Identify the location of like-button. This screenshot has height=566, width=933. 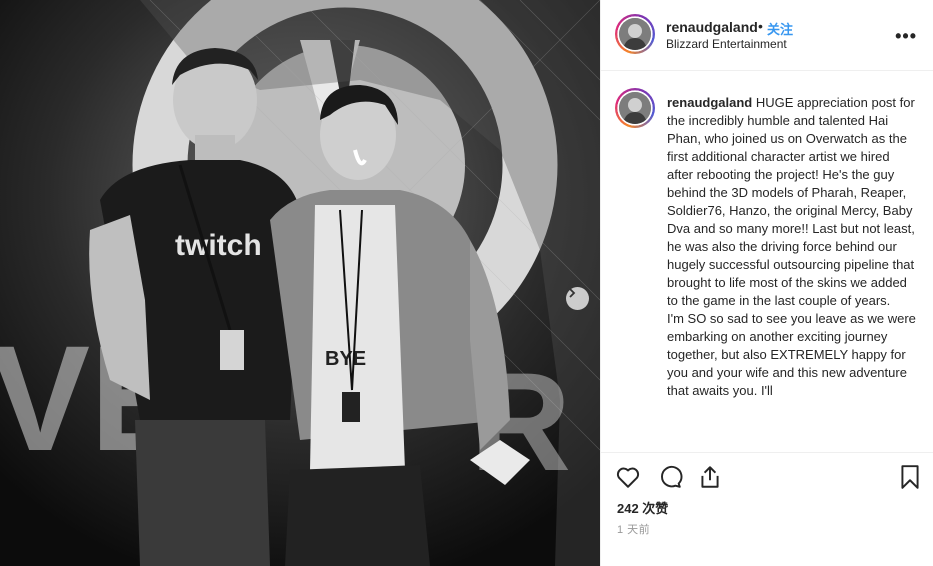
(628, 477).